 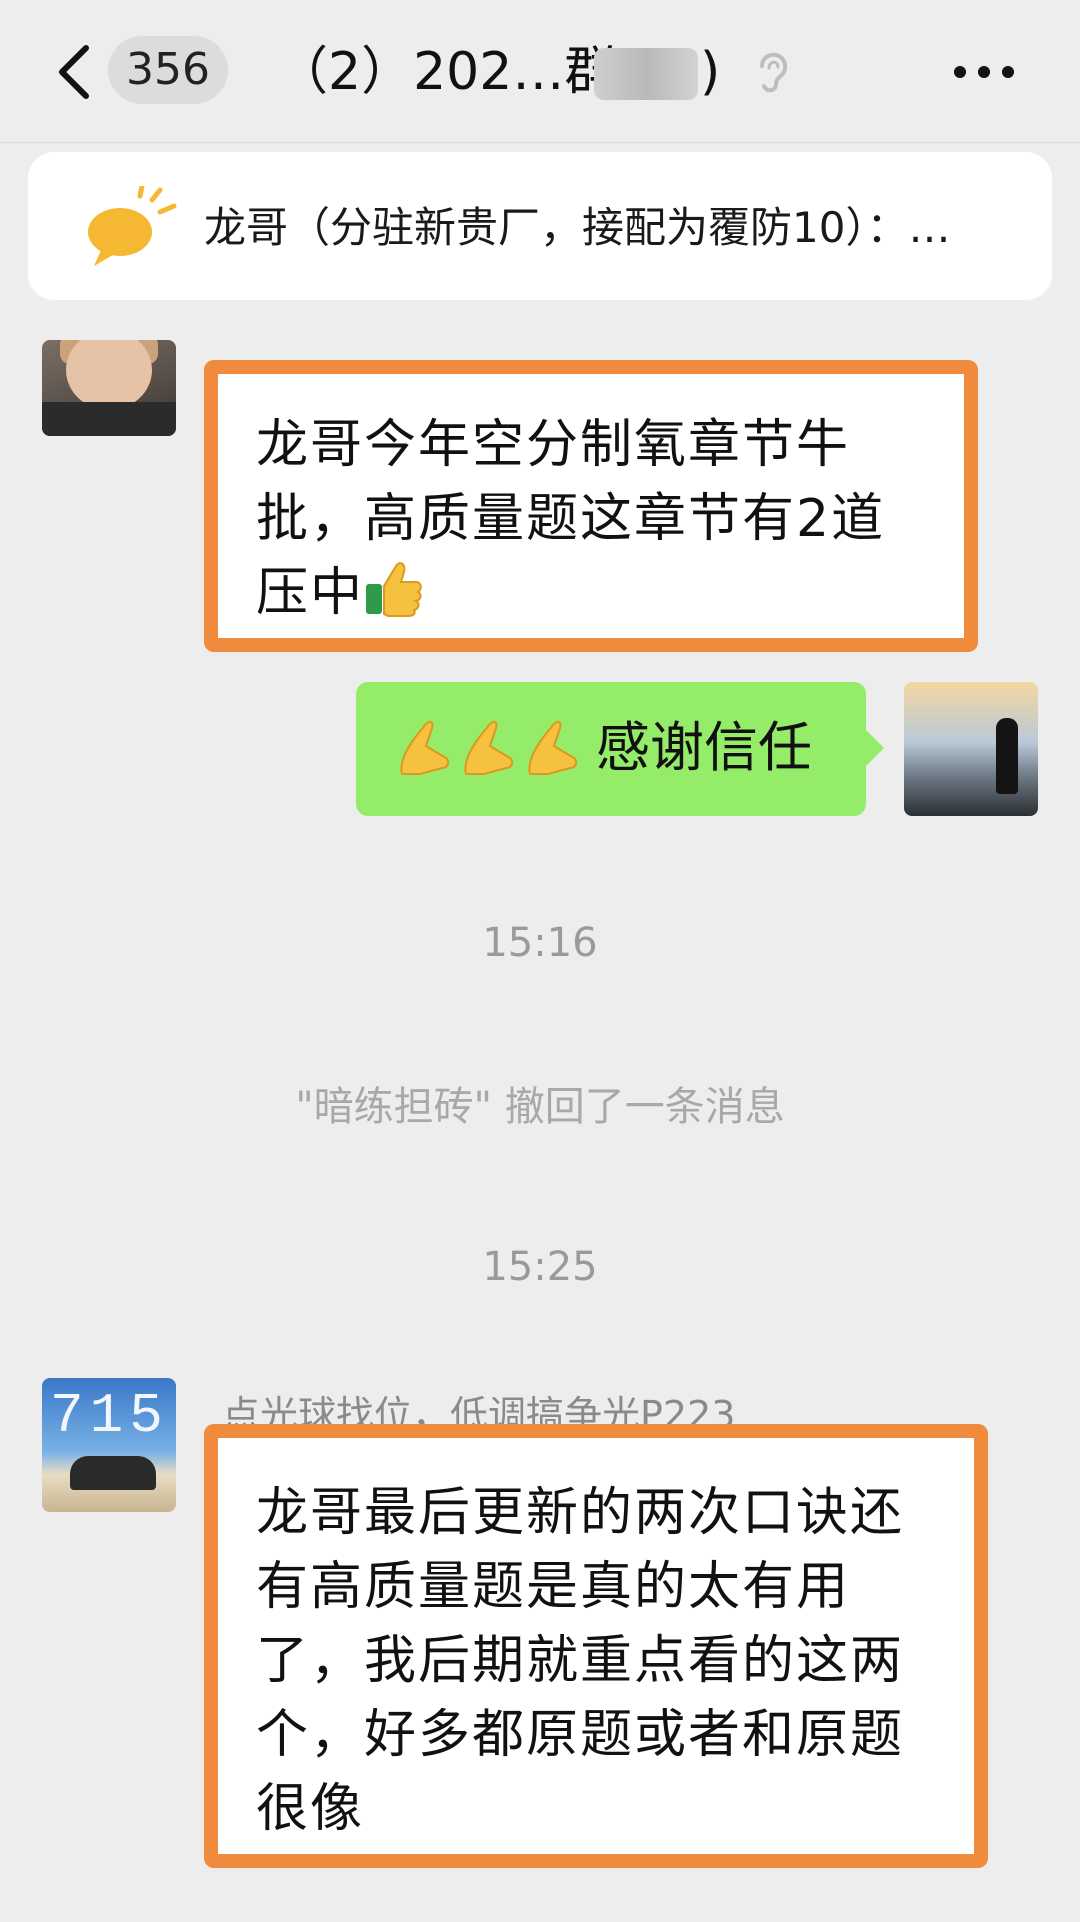 I want to click on chat-title-suffix: ), so click(x=710, y=72).